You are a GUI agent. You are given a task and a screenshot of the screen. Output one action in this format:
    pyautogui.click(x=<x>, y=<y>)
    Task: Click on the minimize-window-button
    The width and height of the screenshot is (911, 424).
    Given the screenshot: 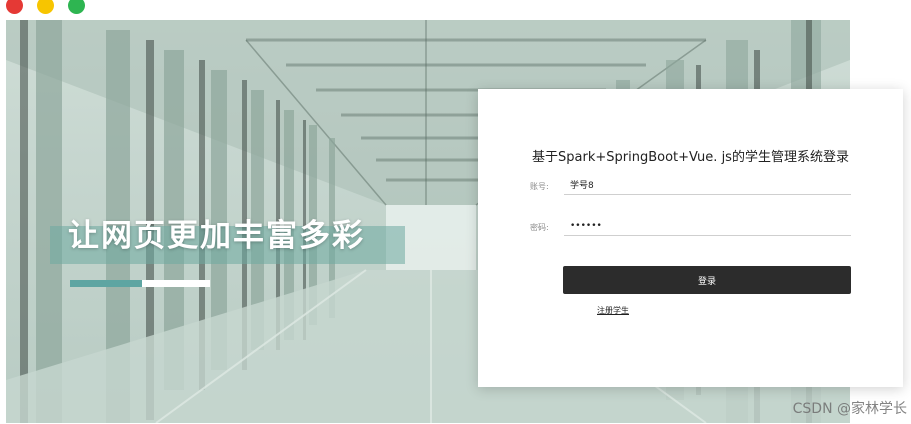 What is the action you would take?
    pyautogui.click(x=45, y=7)
    